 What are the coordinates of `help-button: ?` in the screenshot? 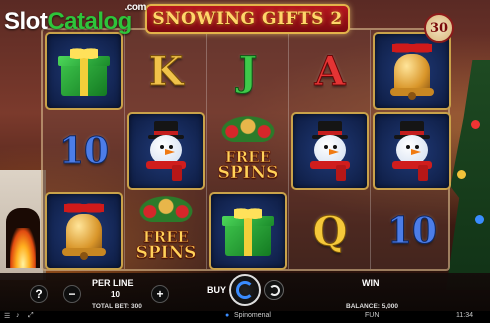 It's located at (39, 294).